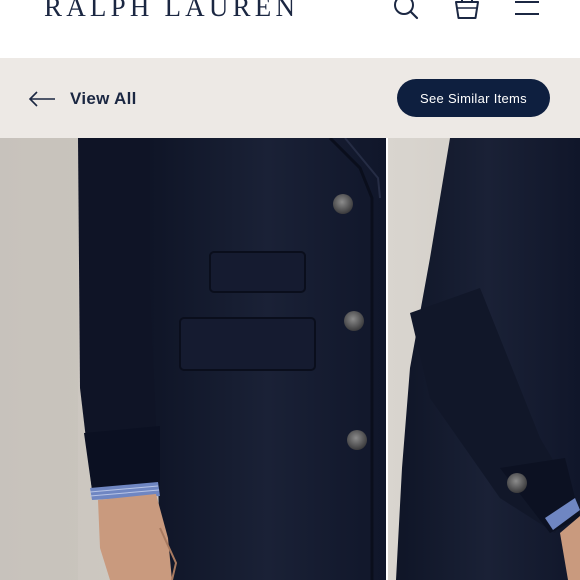 The width and height of the screenshot is (580, 580). I want to click on view-all-link: View All, so click(82, 99).